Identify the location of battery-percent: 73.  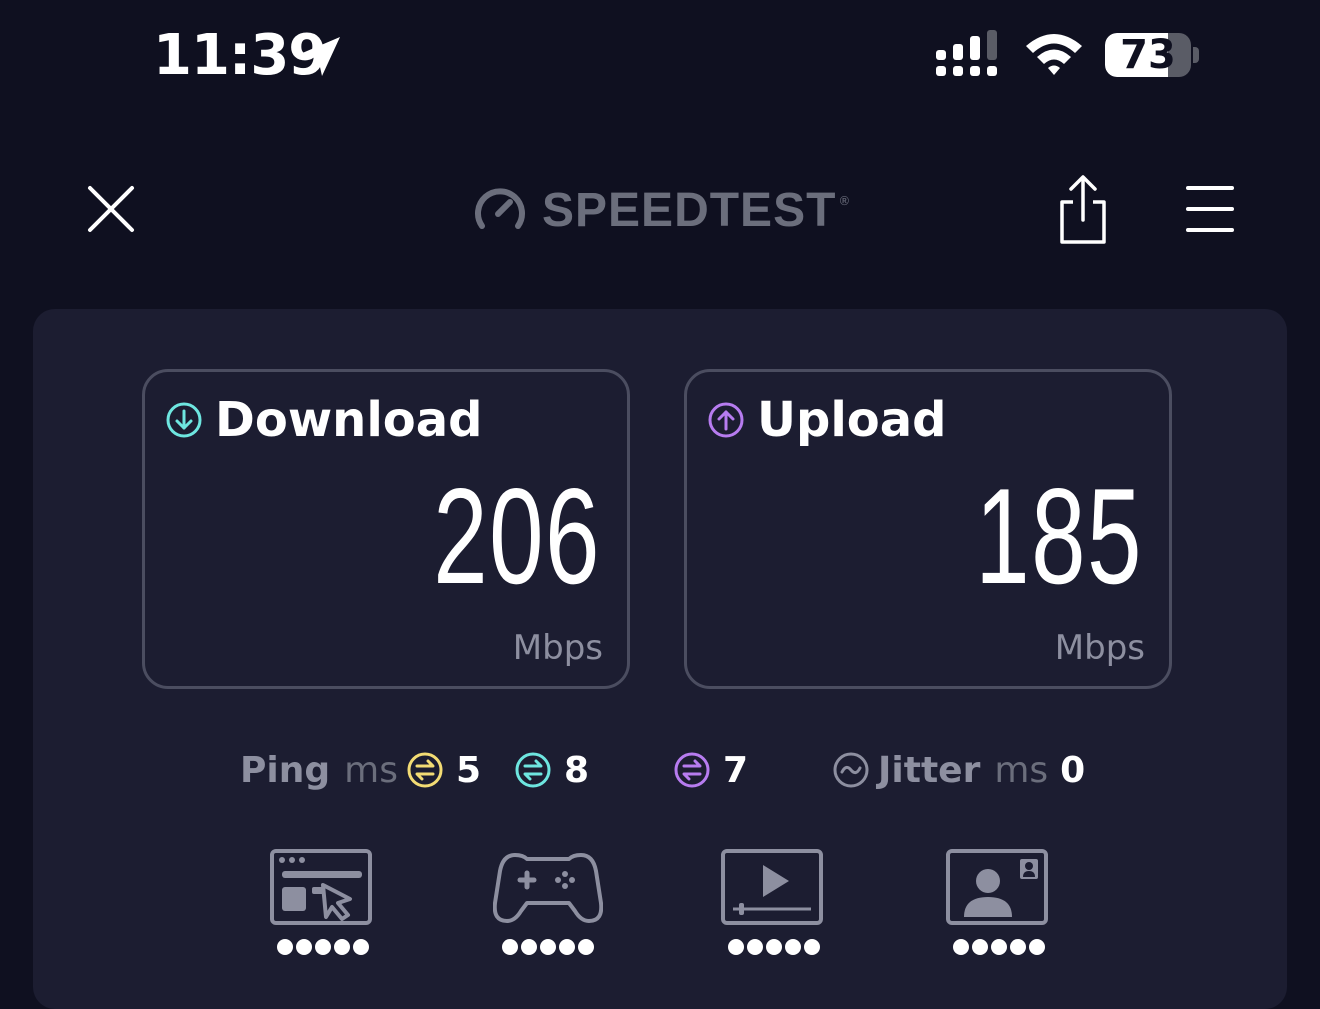
(1148, 55).